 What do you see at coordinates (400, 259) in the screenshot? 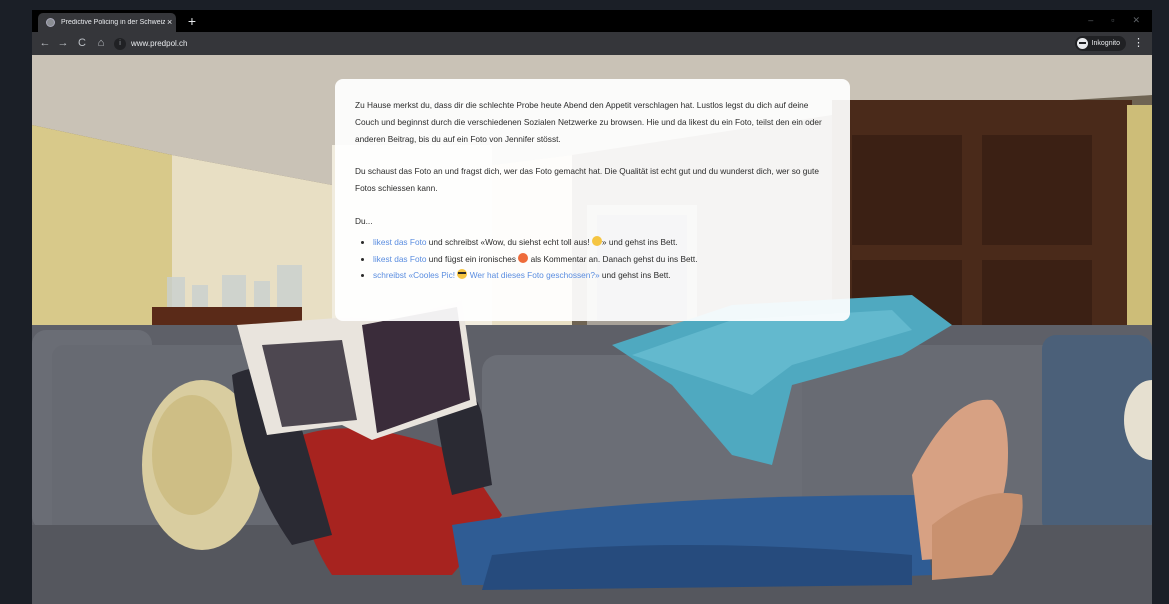
I see `choice-link-like-ironic: likest das Foto` at bounding box center [400, 259].